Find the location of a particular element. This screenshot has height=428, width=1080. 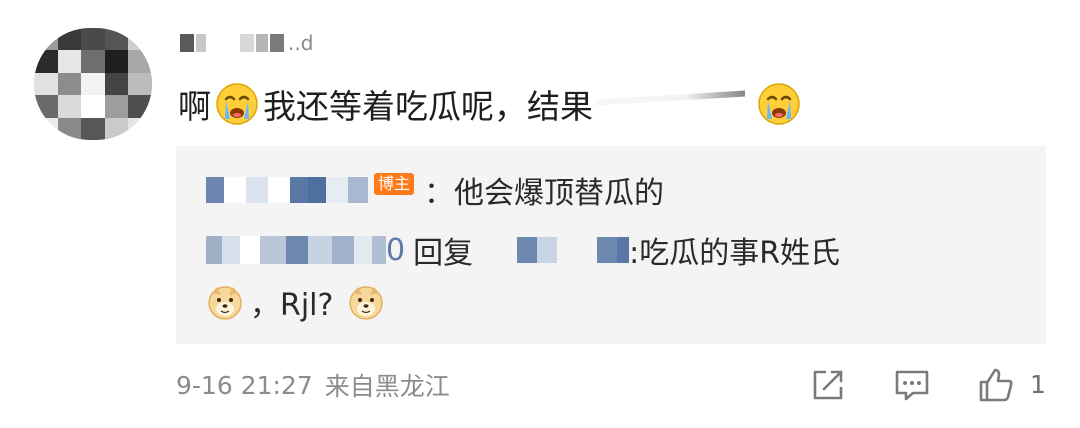

reply-button is located at coordinates (912, 385).